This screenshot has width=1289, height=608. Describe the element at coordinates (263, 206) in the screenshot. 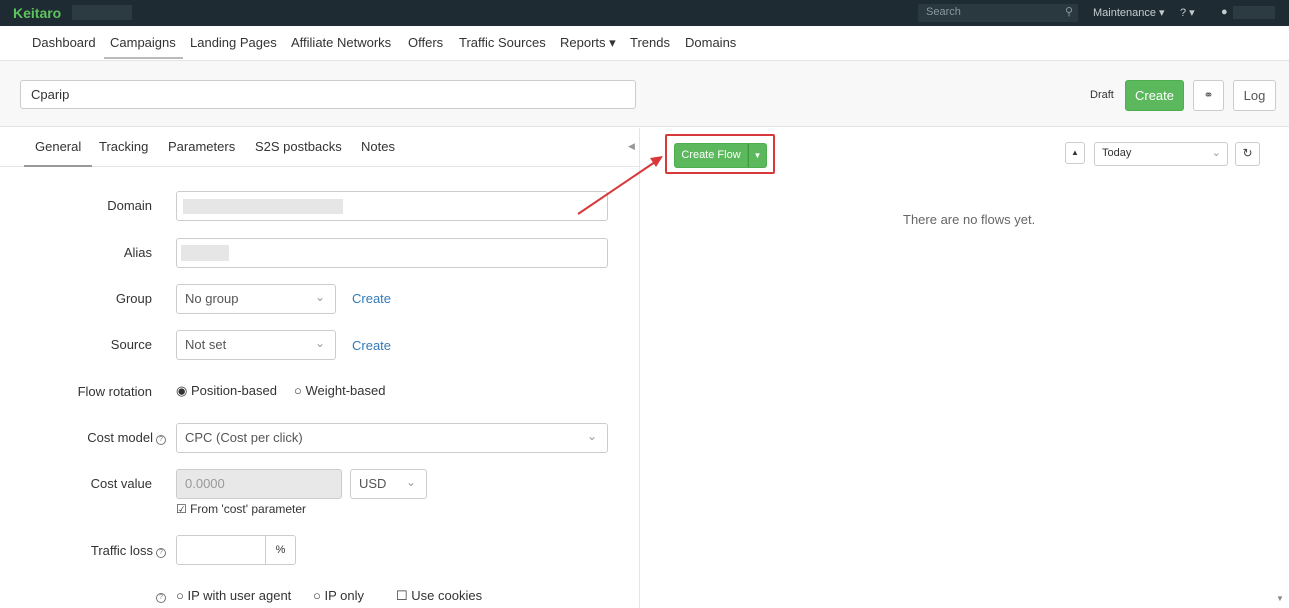

I see `domain-value-blurred` at that location.